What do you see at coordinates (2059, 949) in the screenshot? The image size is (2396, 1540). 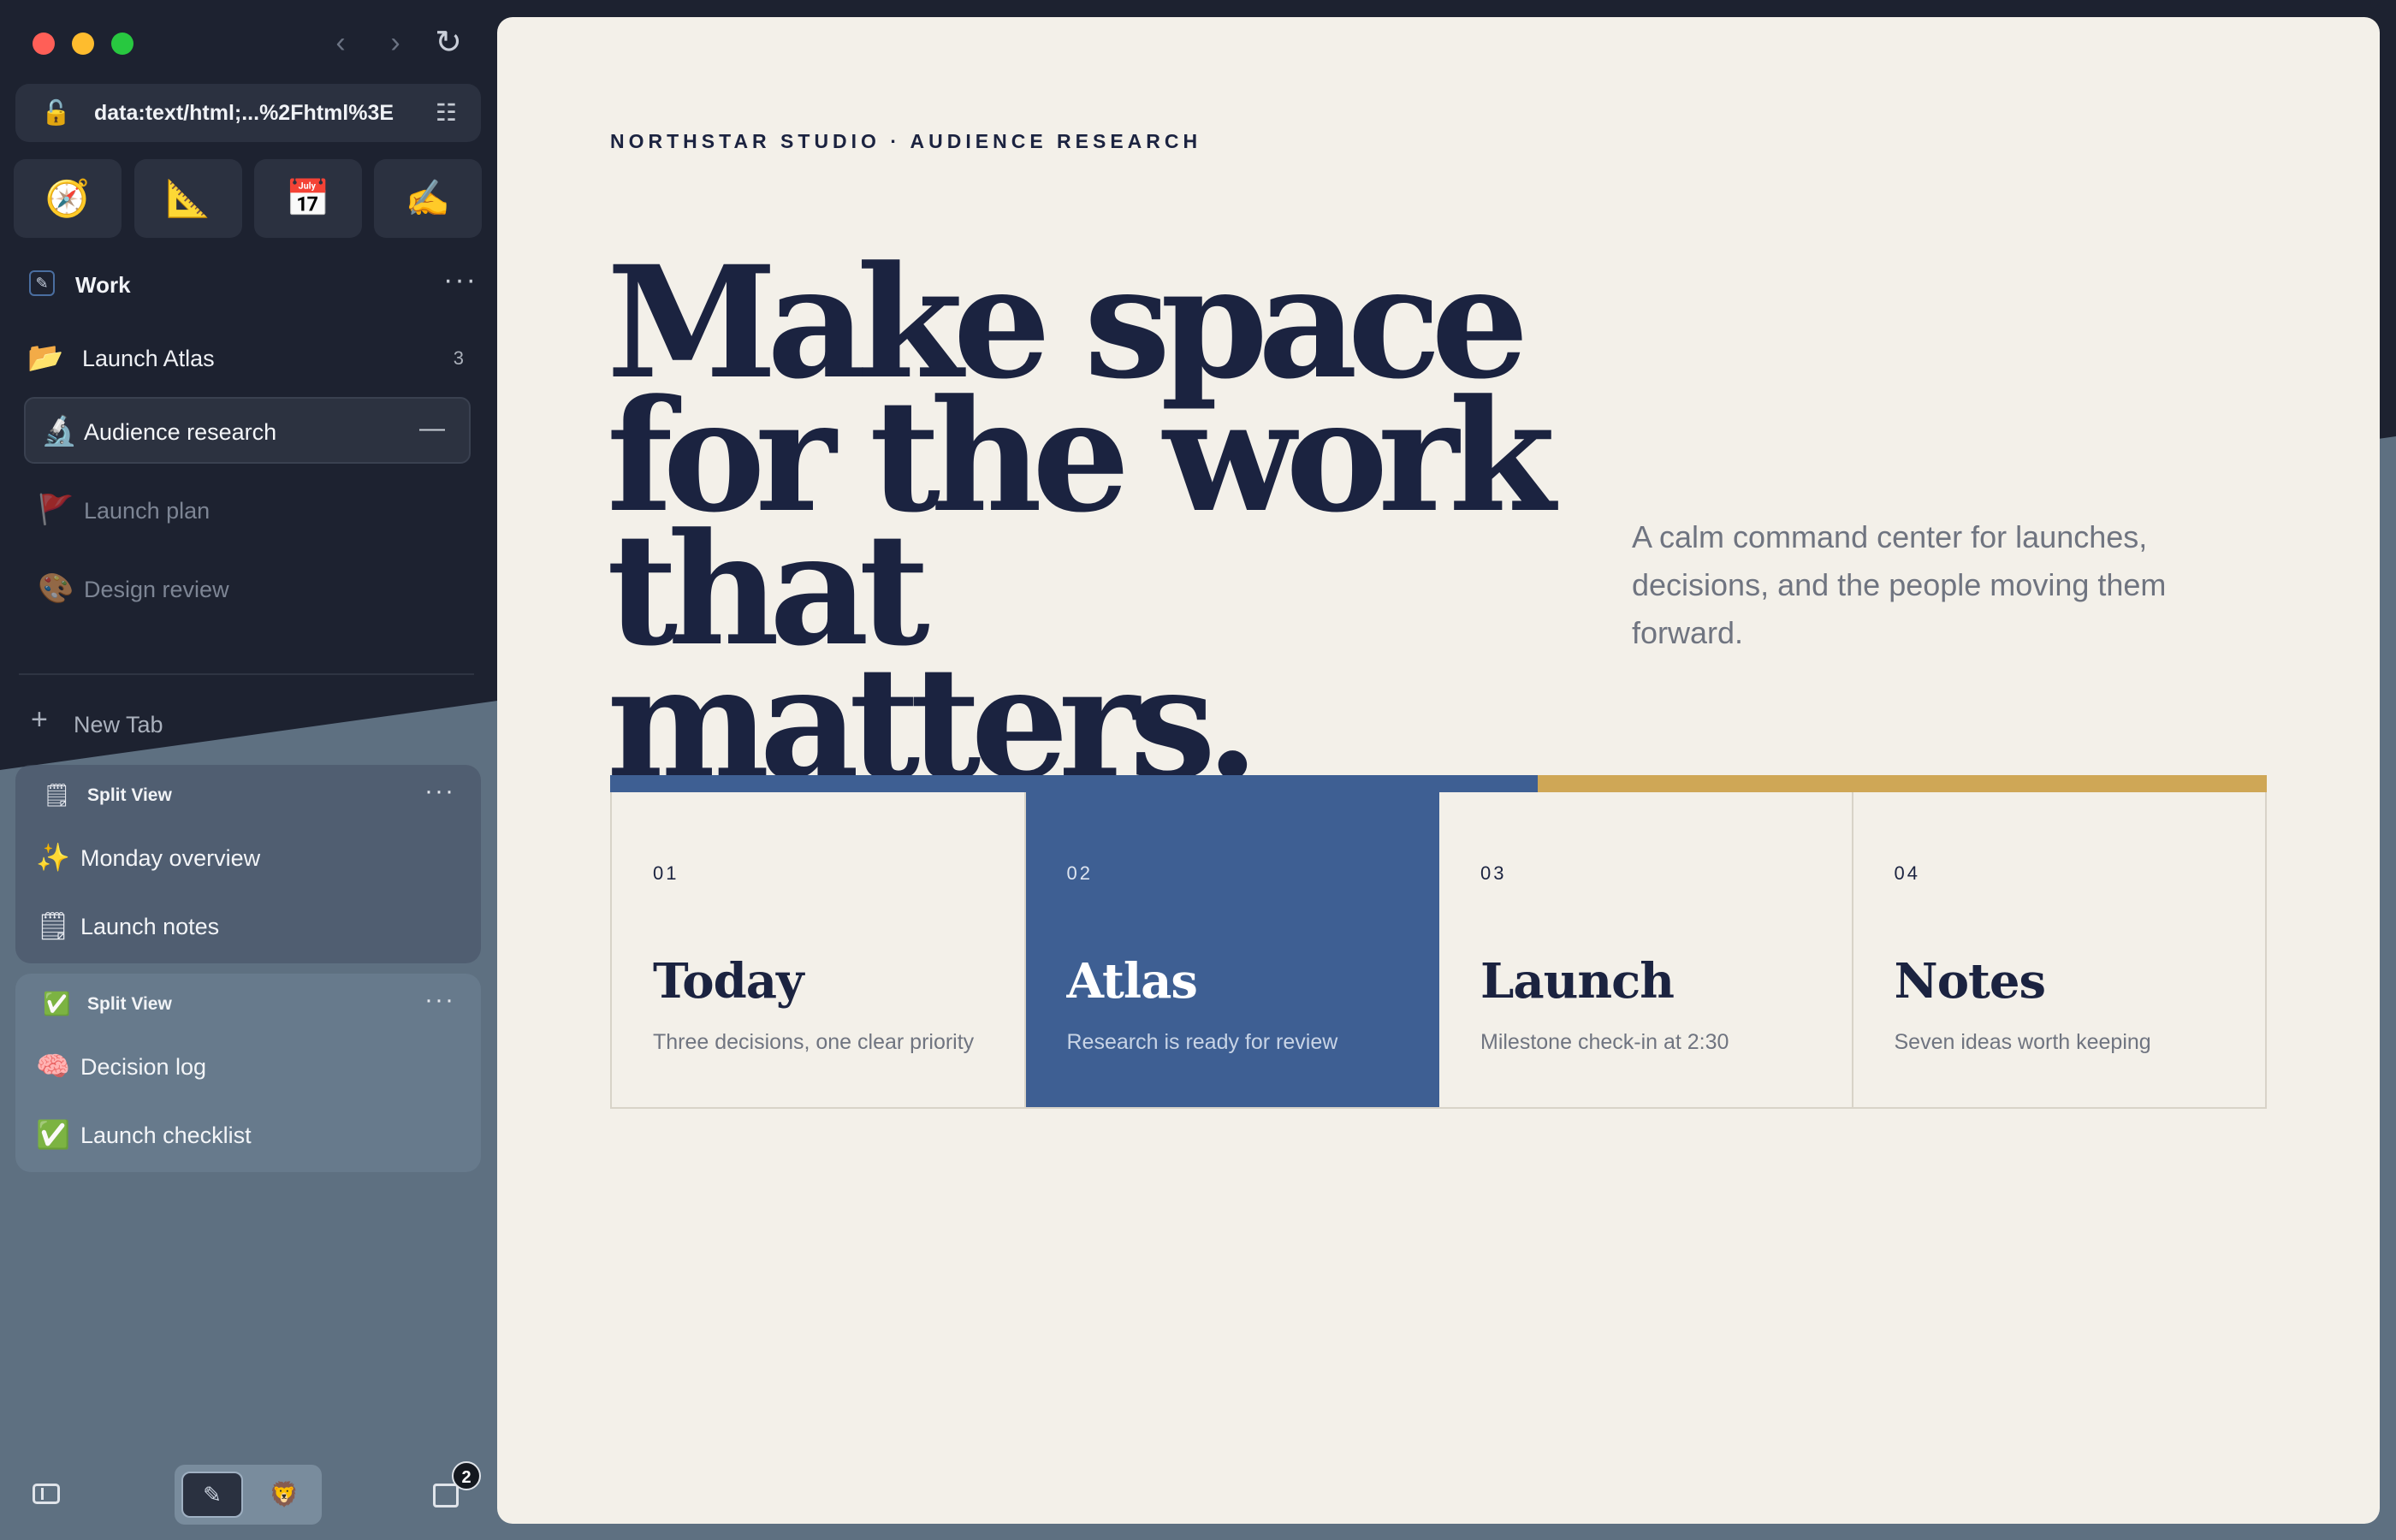 I see `card-notes: 04 Notes Seven ideas worth keeping` at bounding box center [2059, 949].